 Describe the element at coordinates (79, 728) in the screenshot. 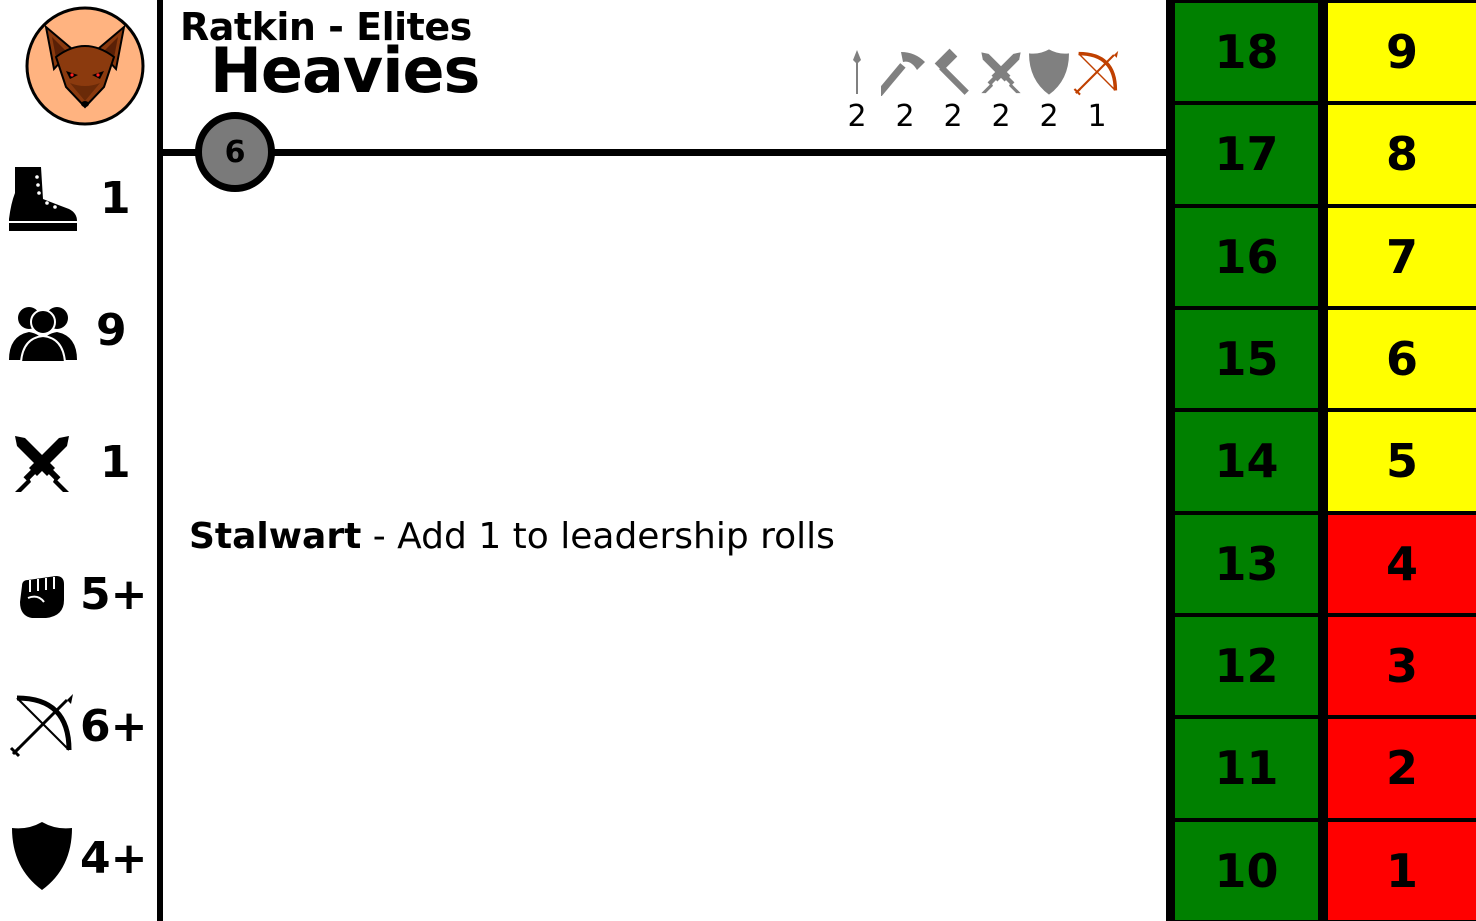

I see `stat-ranged: 6+` at that location.